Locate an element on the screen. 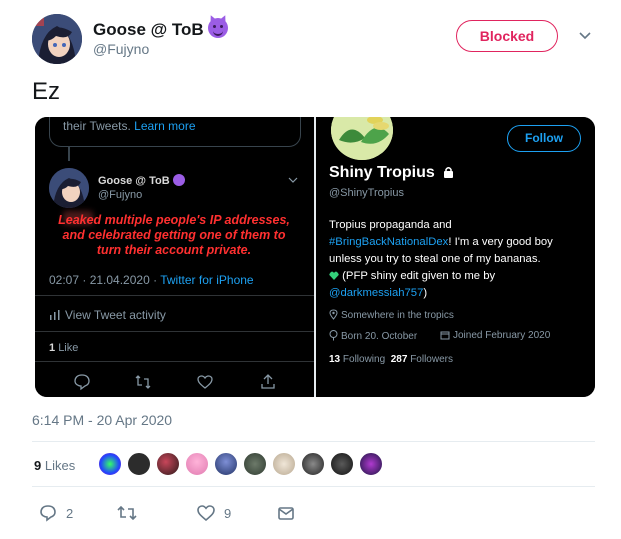 This screenshot has height=539, width=621. envelope-icon is located at coordinates (286, 513).